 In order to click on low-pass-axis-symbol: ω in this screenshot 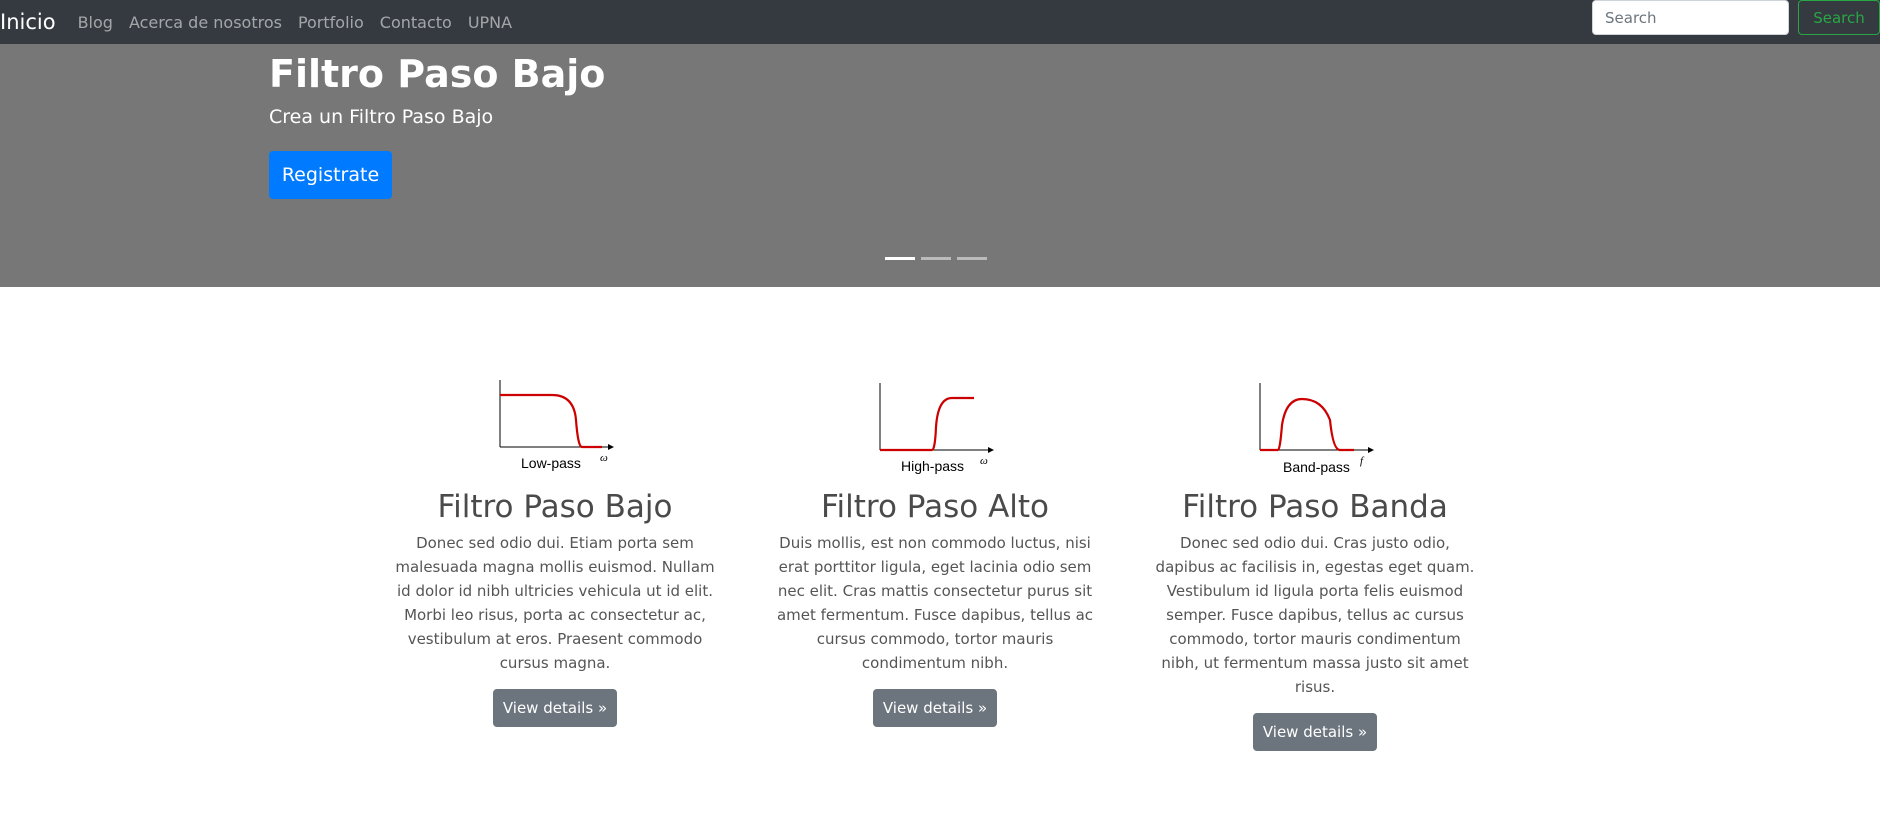, I will do `click(604, 458)`.